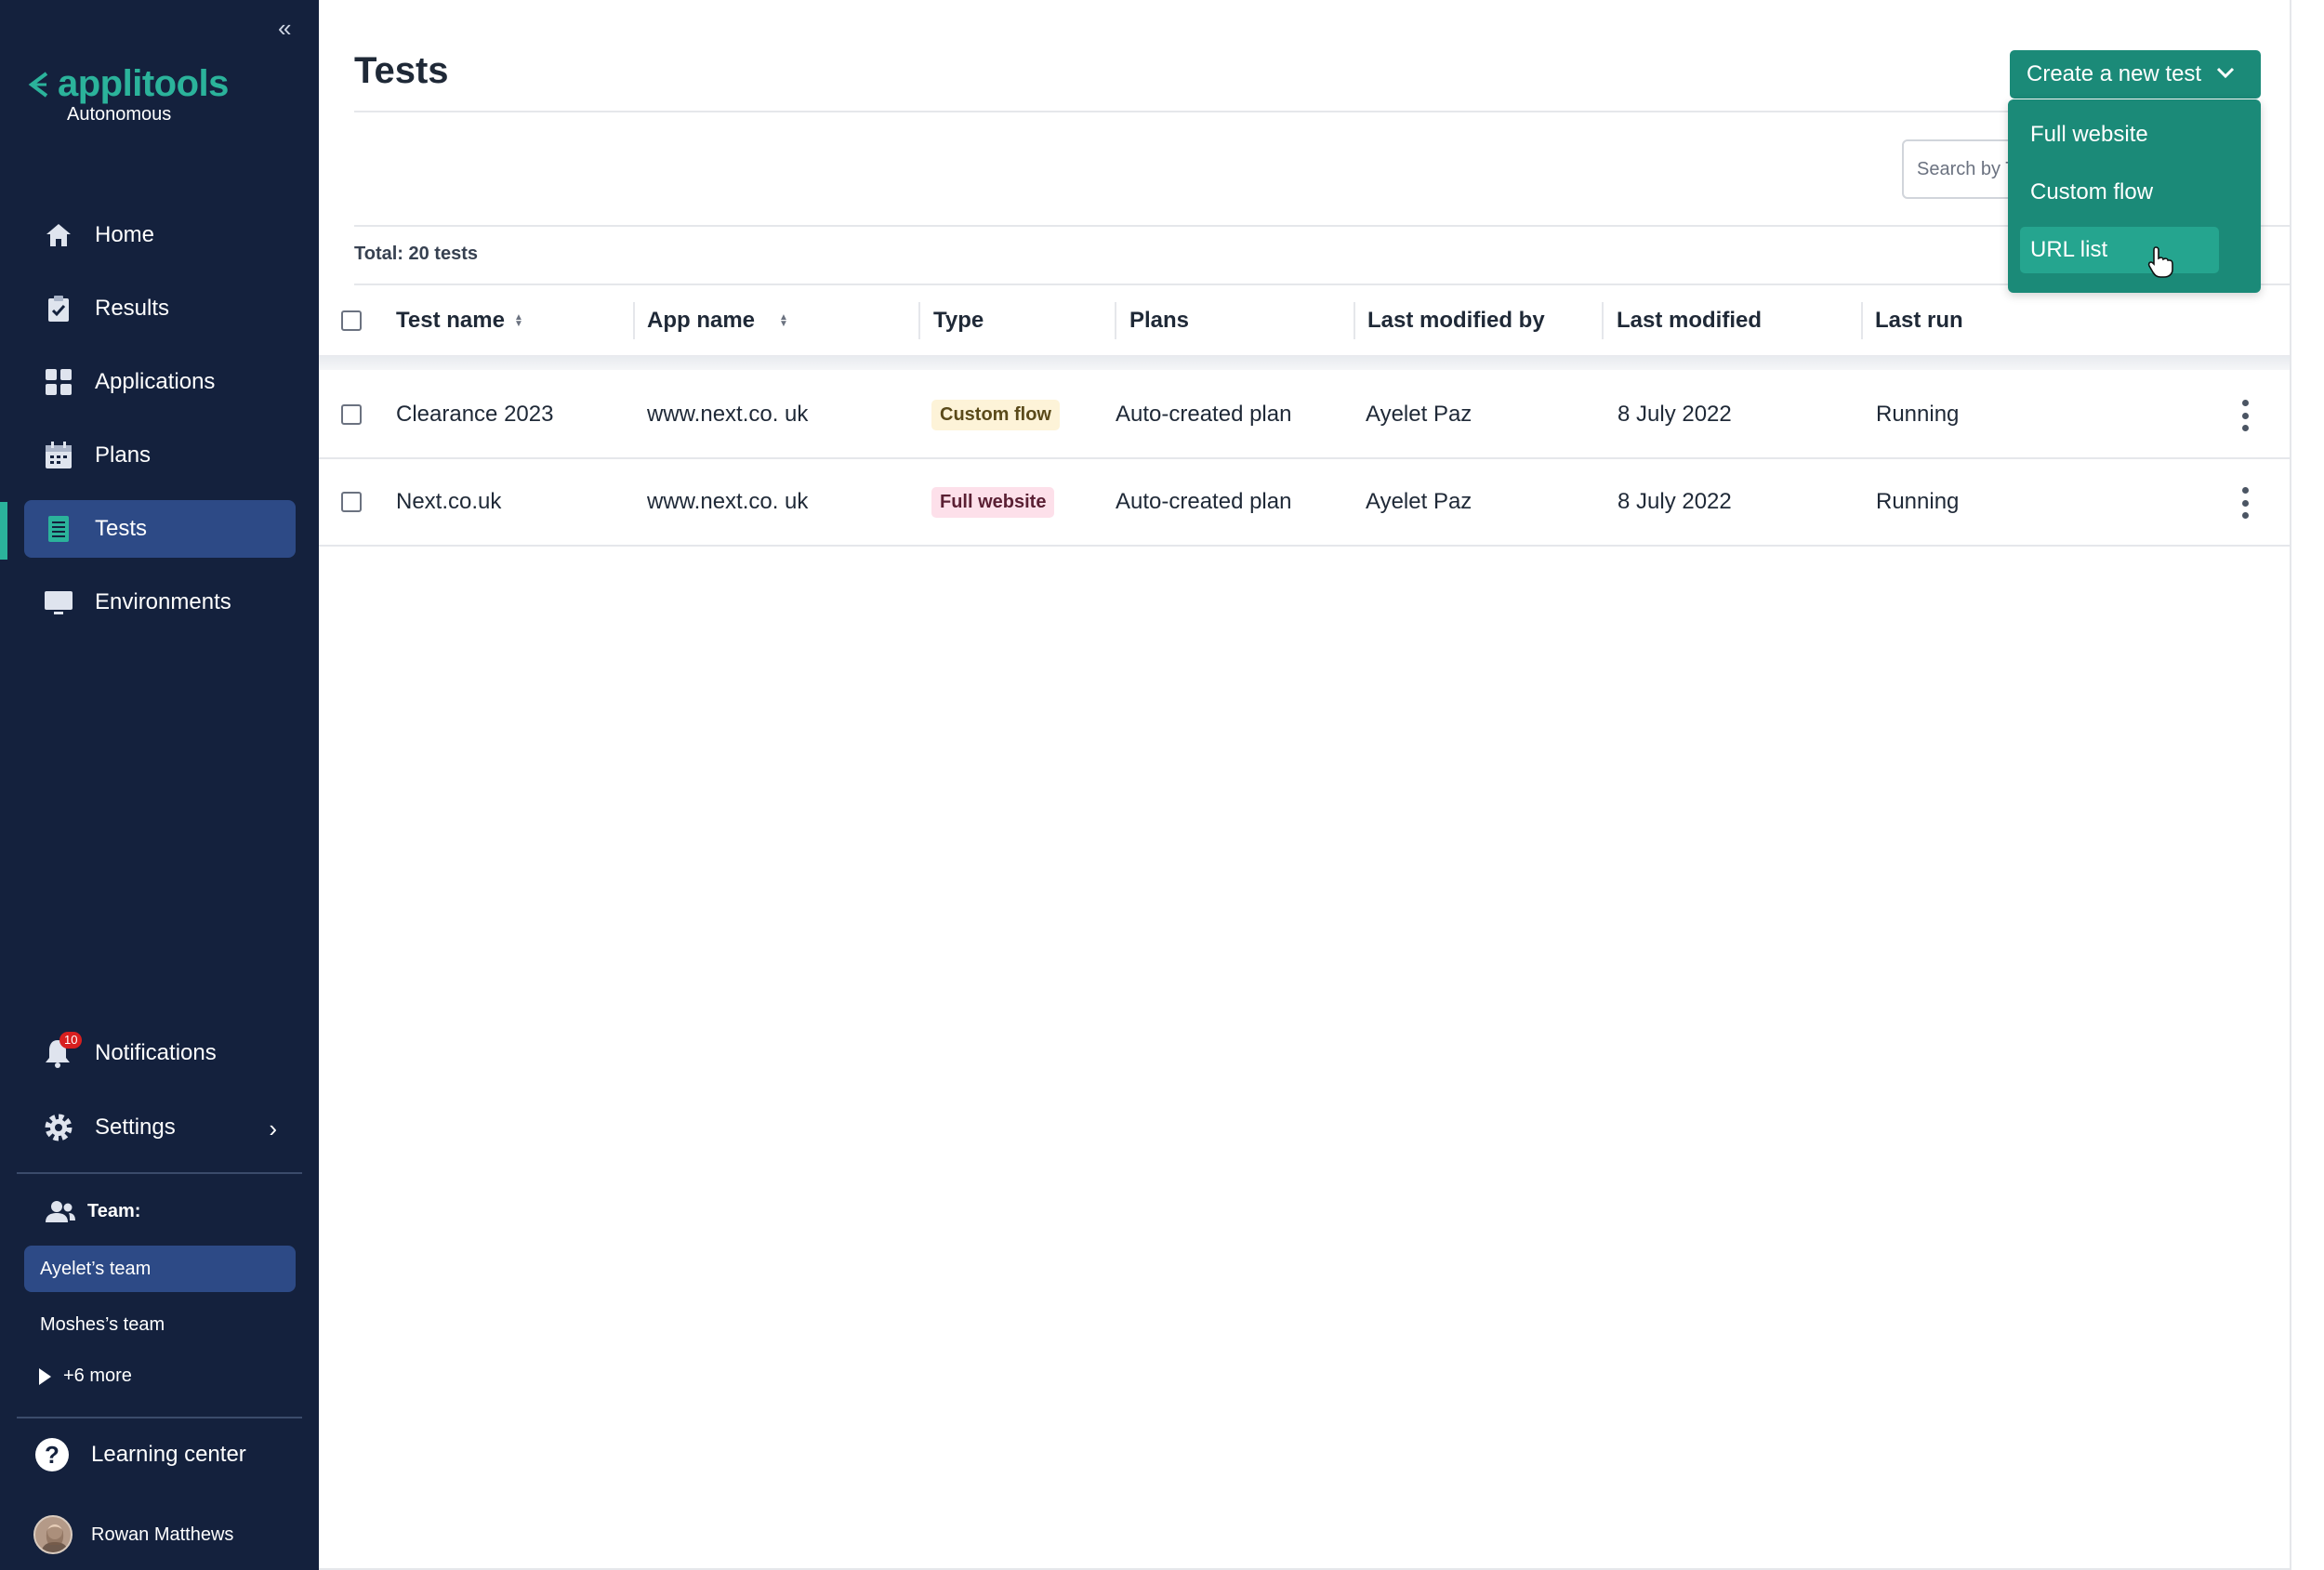 This screenshot has width=2324, height=1570. I want to click on nav-item-applications: Applications, so click(160, 382).